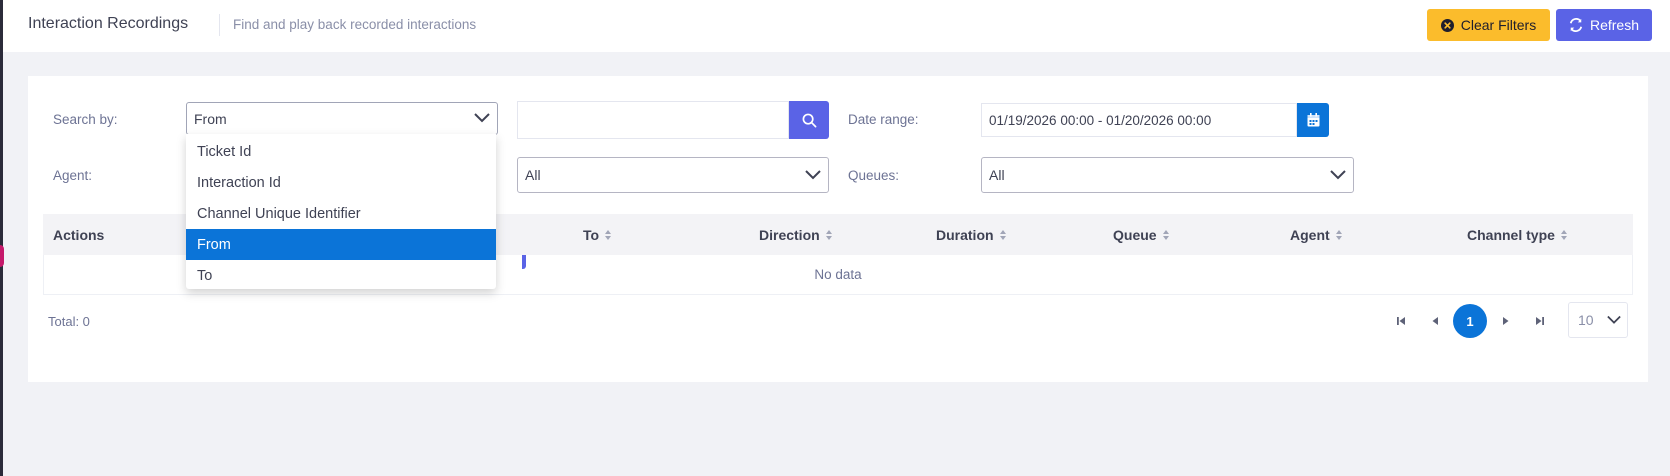 This screenshot has height=476, width=1670. I want to click on date-picker-button, so click(1313, 120).